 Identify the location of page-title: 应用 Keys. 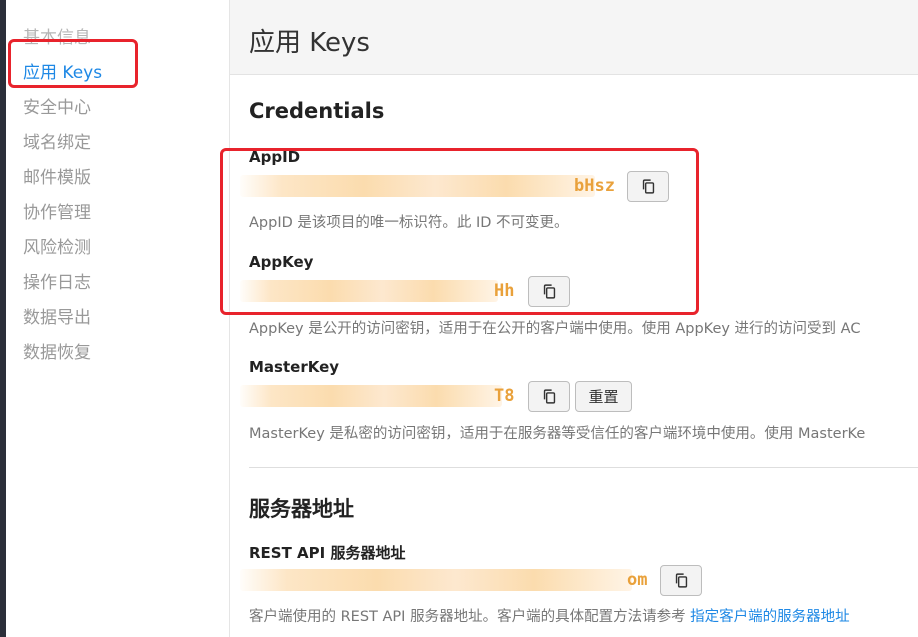
(309, 43).